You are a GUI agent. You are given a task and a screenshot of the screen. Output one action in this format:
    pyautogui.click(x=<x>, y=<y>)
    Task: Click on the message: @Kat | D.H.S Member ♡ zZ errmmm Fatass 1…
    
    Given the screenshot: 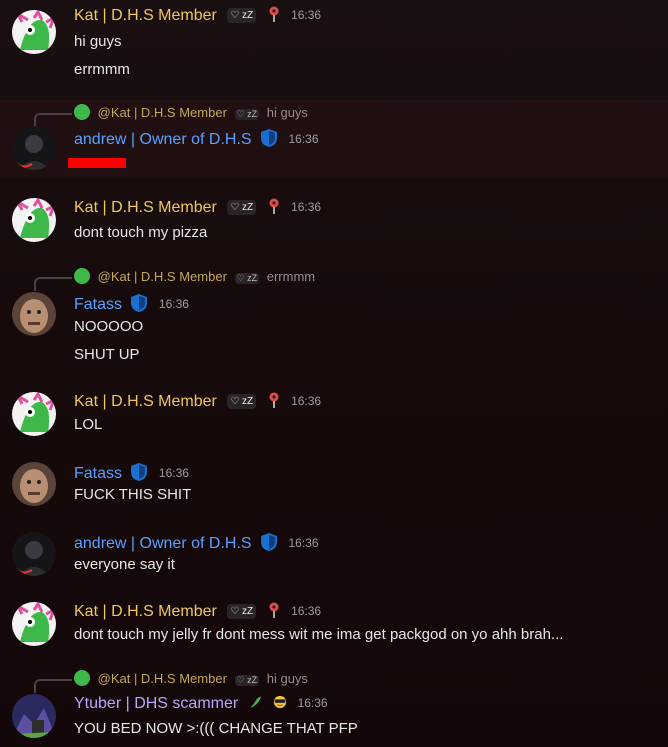 What is the action you would take?
    pyautogui.click(x=334, y=319)
    